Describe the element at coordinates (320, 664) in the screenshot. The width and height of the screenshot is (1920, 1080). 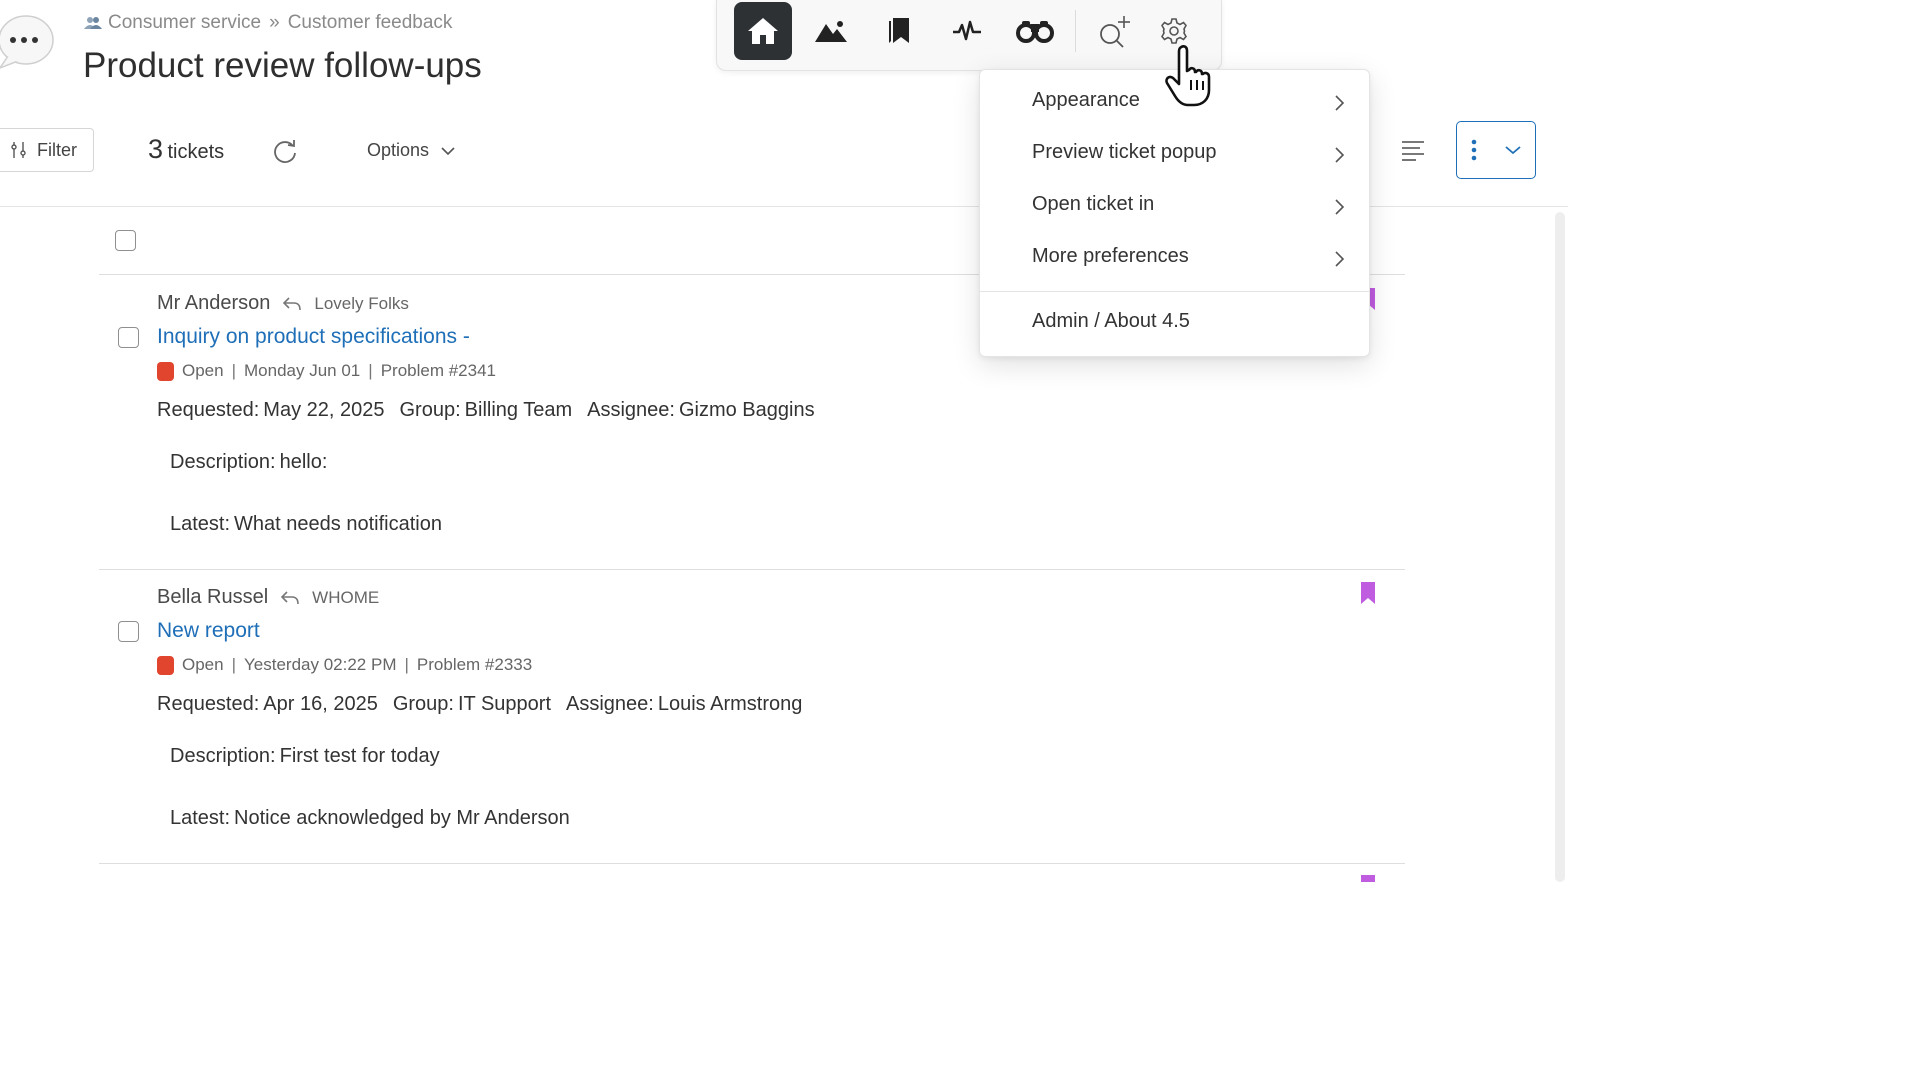
I see `ticket-updated: Yesterday 02:22 PM` at that location.